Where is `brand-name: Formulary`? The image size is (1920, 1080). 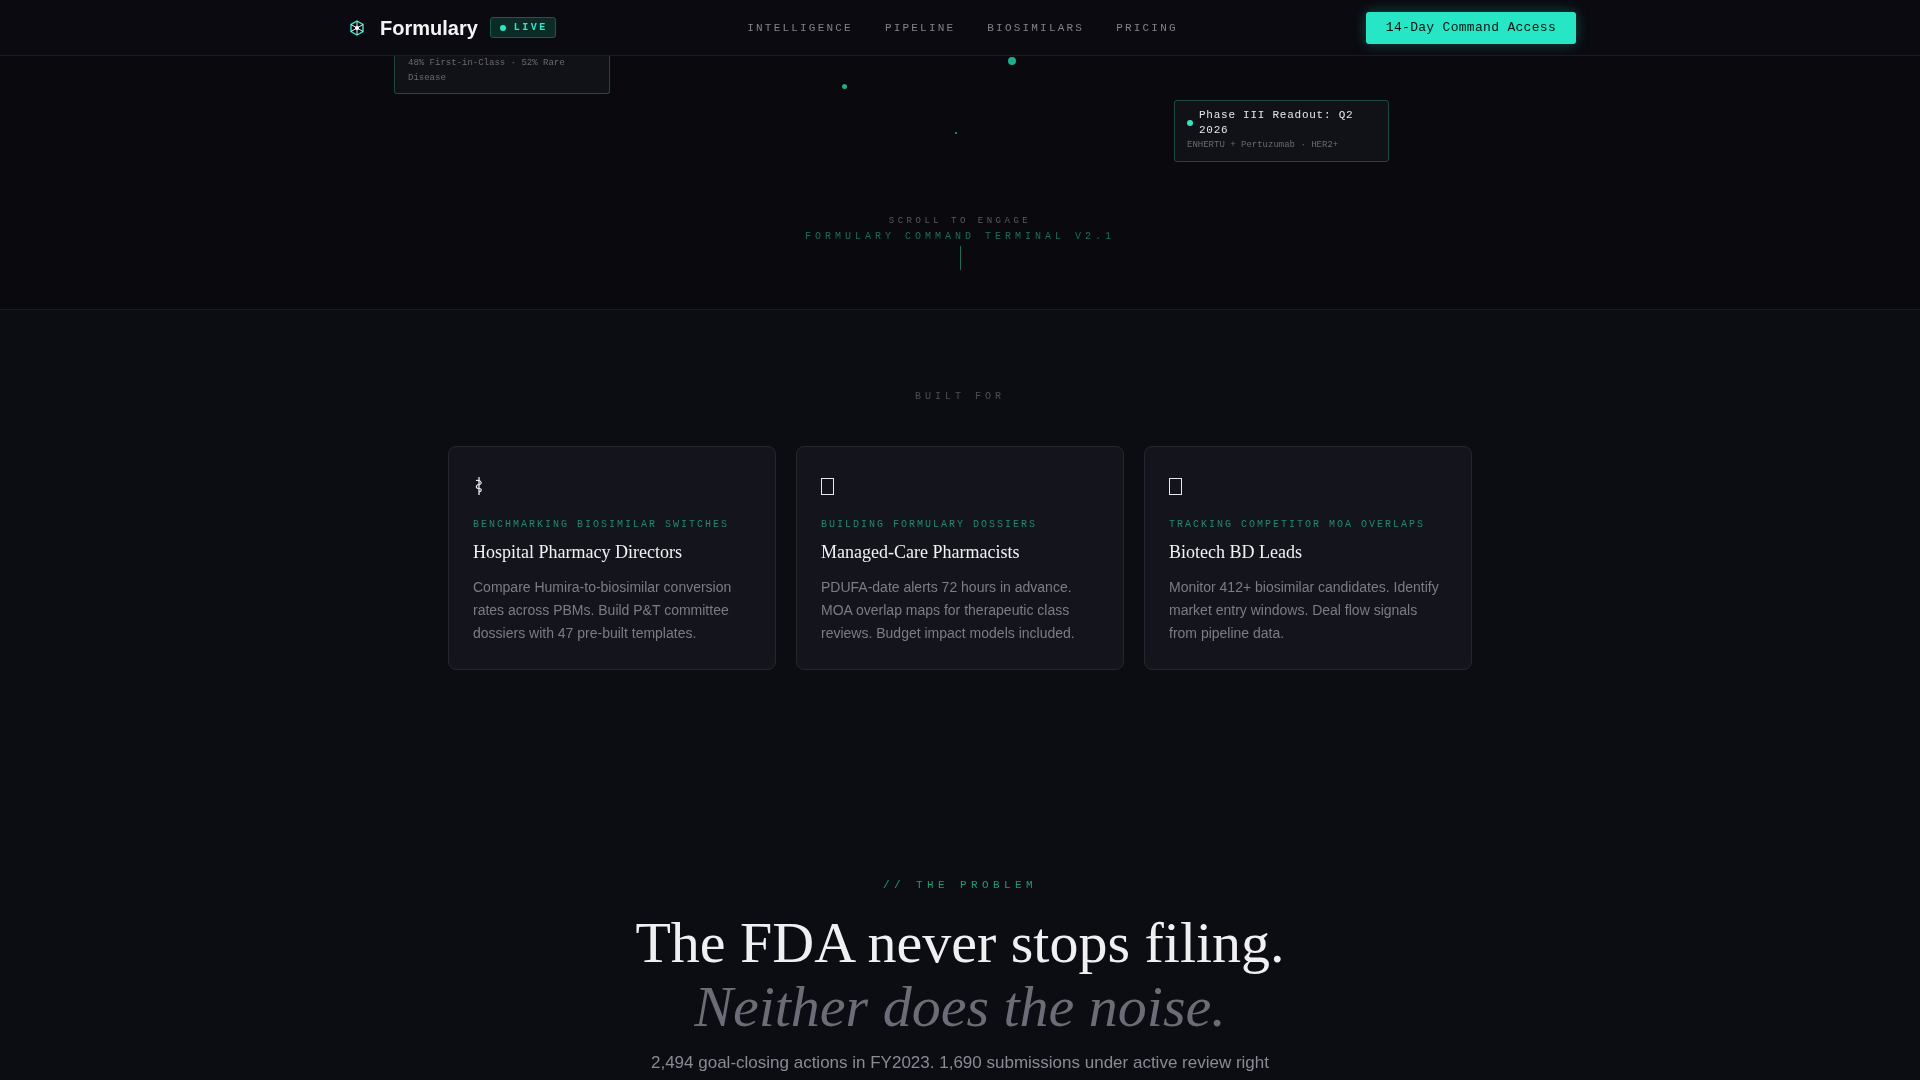 brand-name: Formulary is located at coordinates (429, 27).